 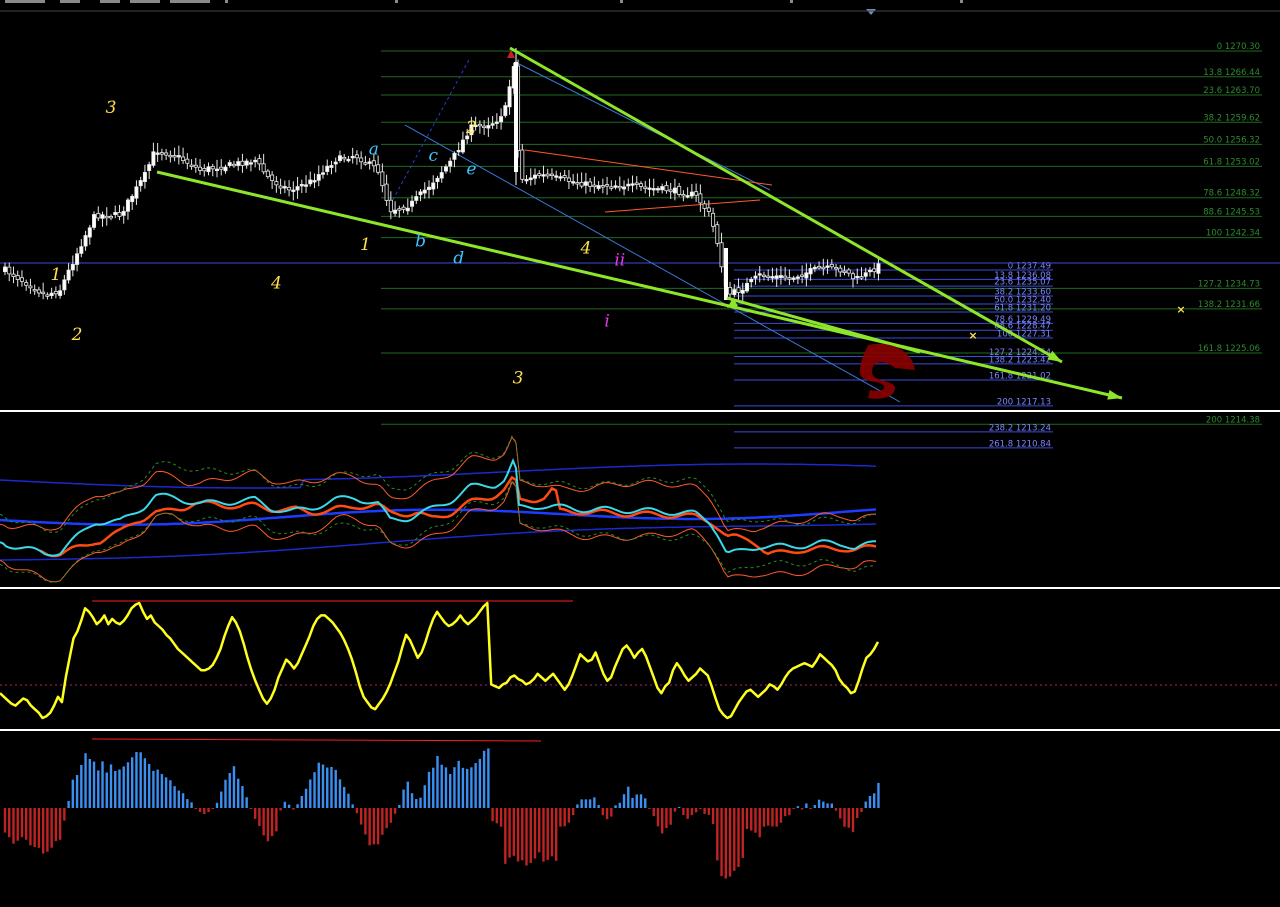 What do you see at coordinates (1231, 212) in the screenshot?
I see `fib-level-label: 88.6 1245.53` at bounding box center [1231, 212].